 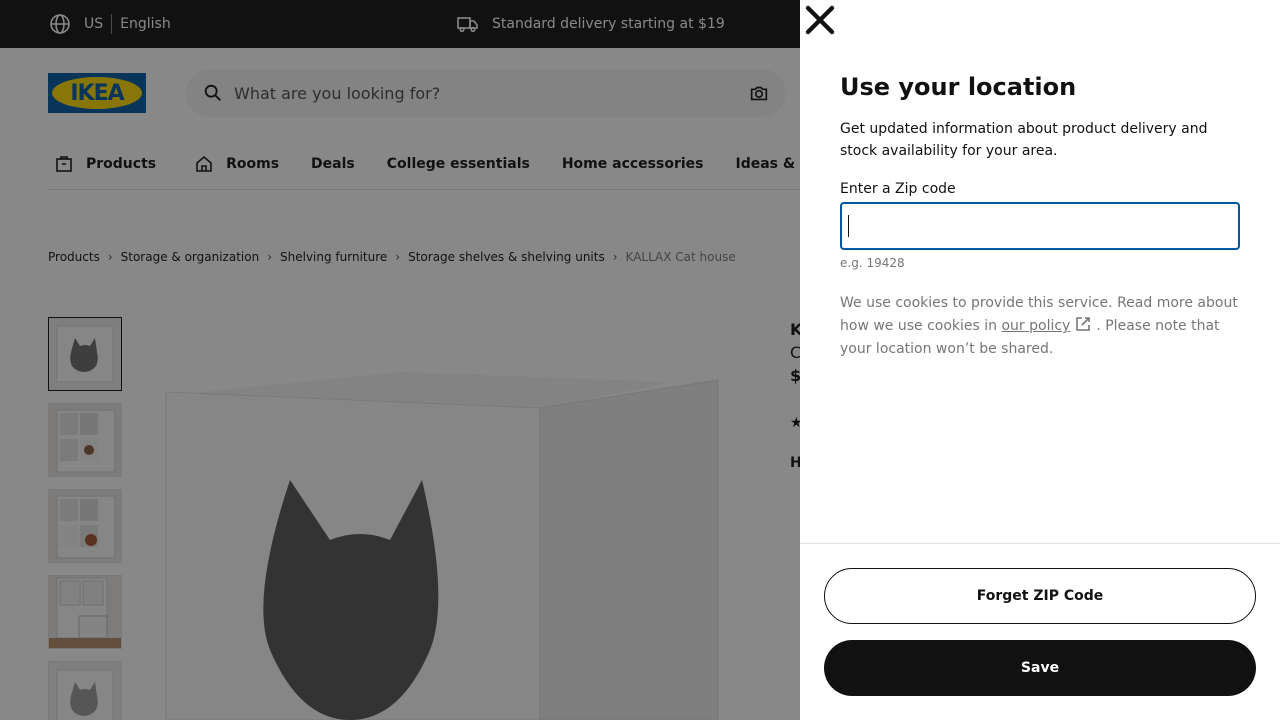 I want to click on zip-hint: e.g. 19428, so click(x=872, y=263).